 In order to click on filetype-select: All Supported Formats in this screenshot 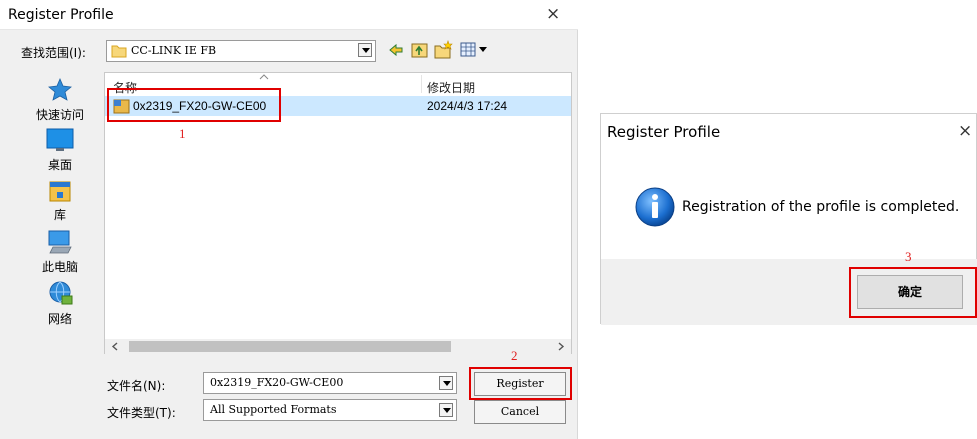, I will do `click(330, 410)`.